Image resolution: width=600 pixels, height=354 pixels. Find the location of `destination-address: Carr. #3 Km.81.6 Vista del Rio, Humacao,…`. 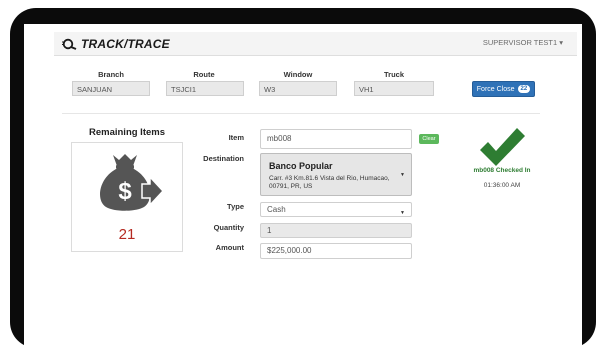

destination-address: Carr. #3 Km.81.6 Vista del Rio, Humacao,… is located at coordinates (329, 182).